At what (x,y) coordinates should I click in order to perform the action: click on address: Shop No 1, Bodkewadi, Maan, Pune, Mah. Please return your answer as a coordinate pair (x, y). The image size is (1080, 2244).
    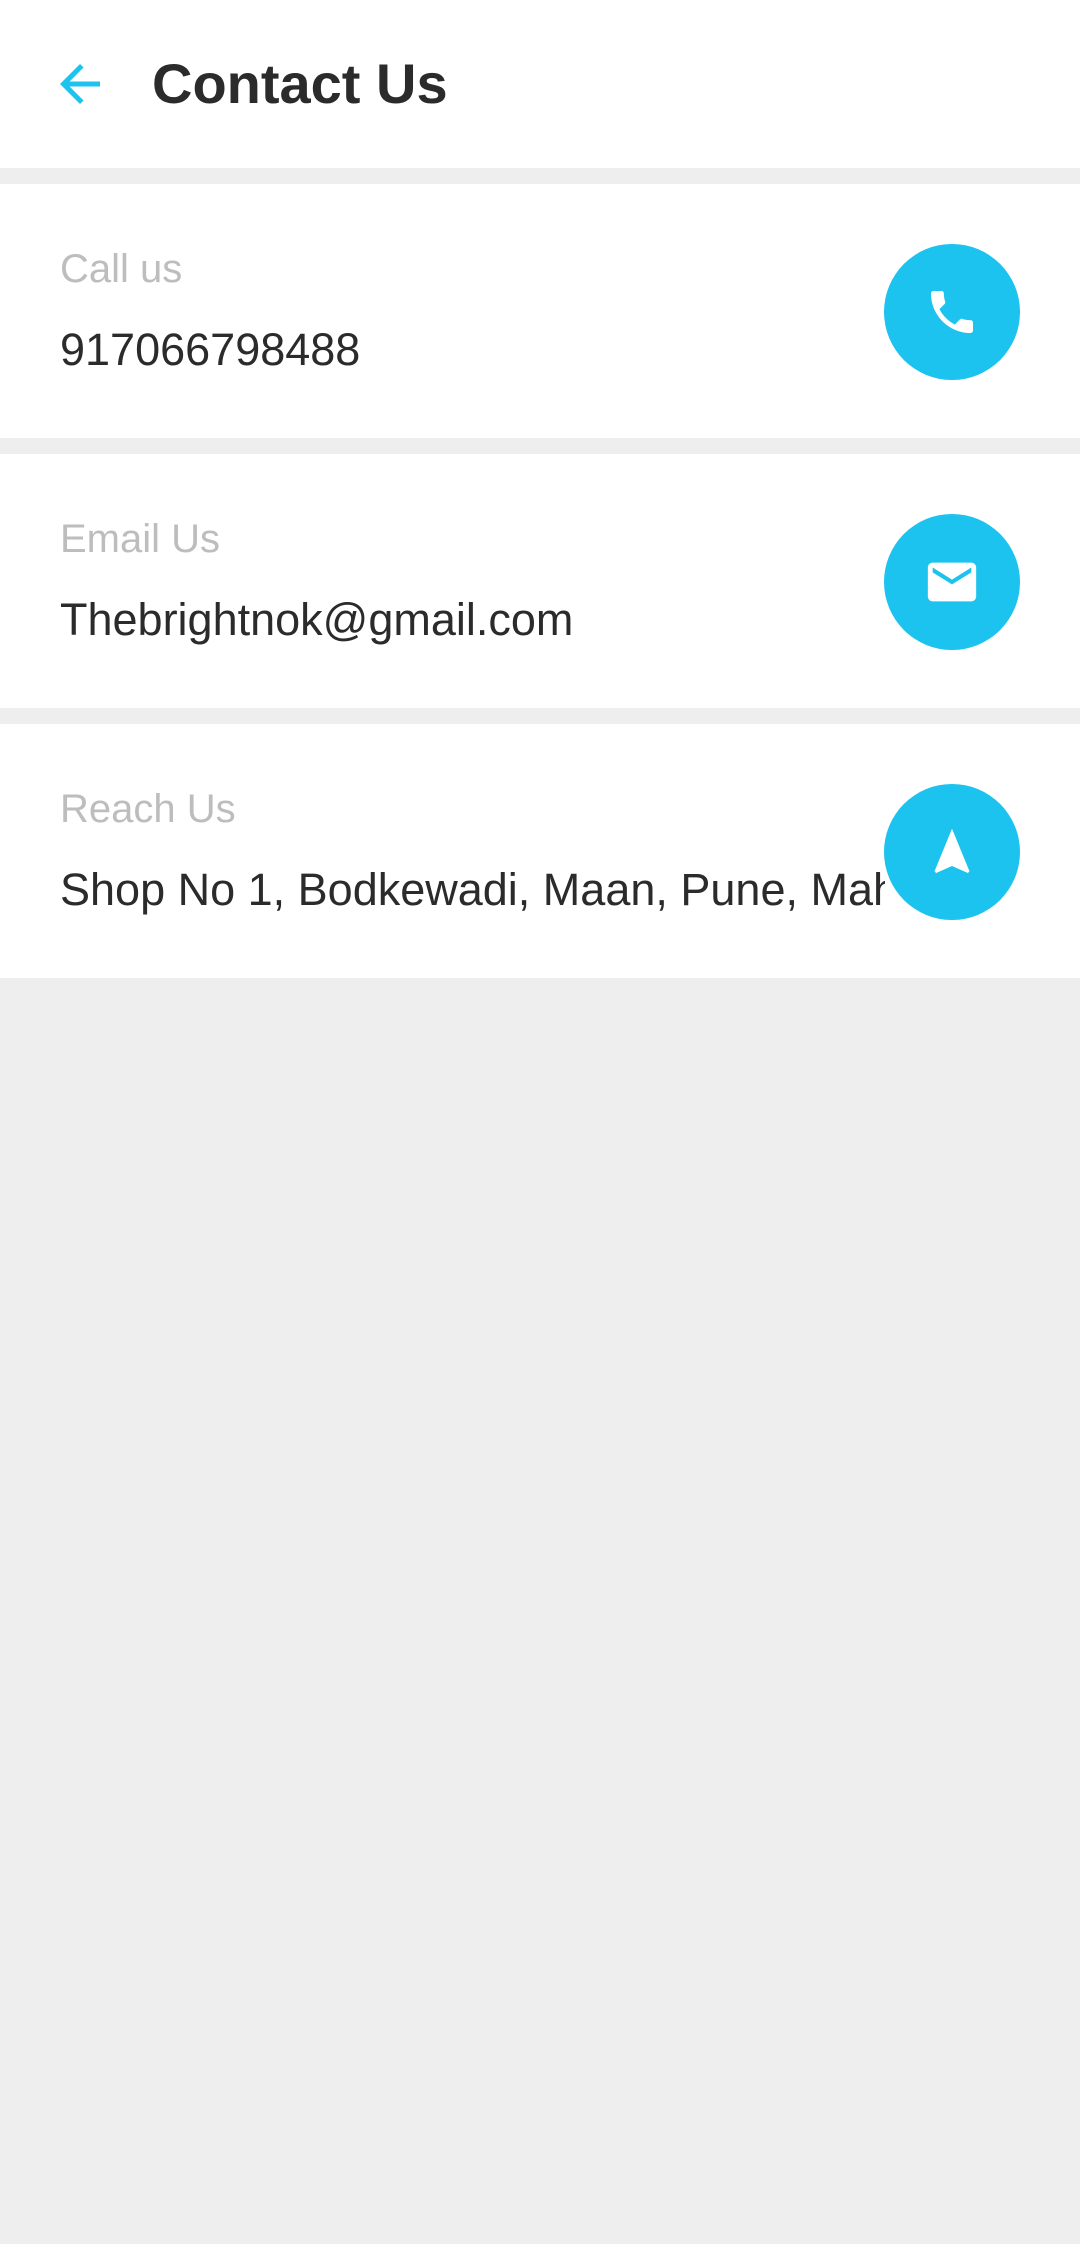
    Looking at the image, I should click on (472, 889).